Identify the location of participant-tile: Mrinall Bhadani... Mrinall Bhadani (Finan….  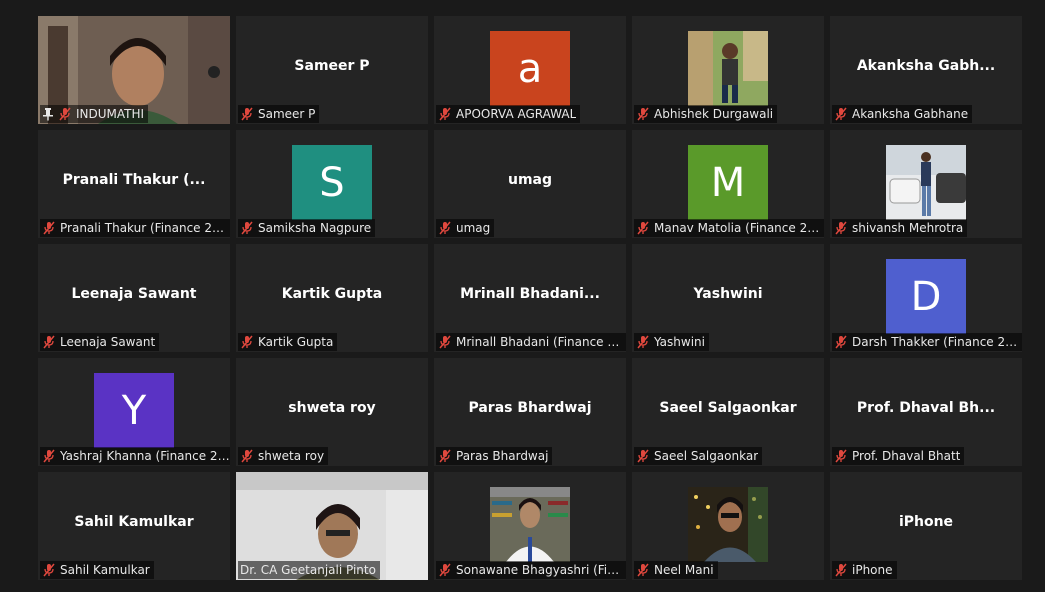
(530, 298).